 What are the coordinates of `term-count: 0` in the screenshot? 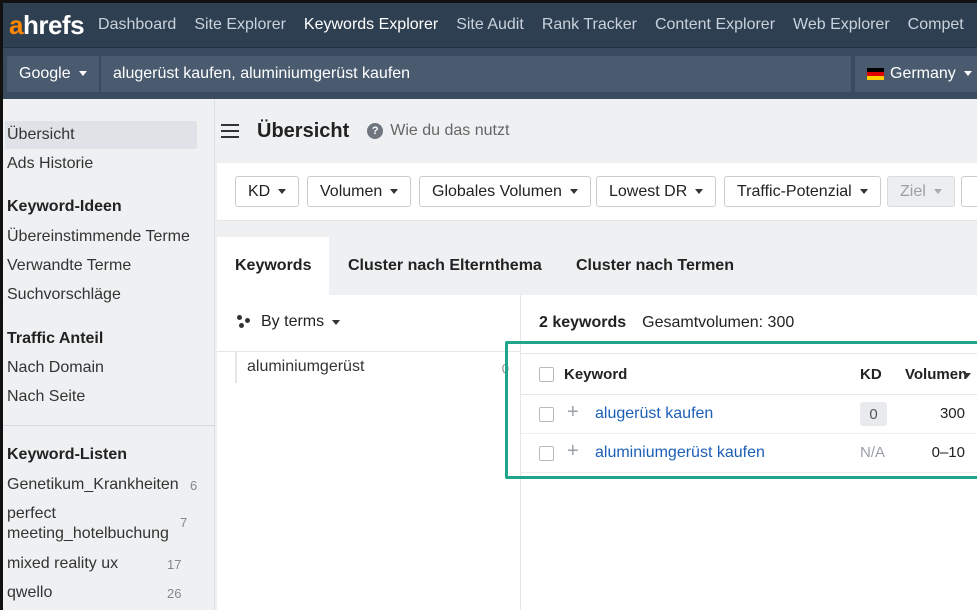 It's located at (505, 368).